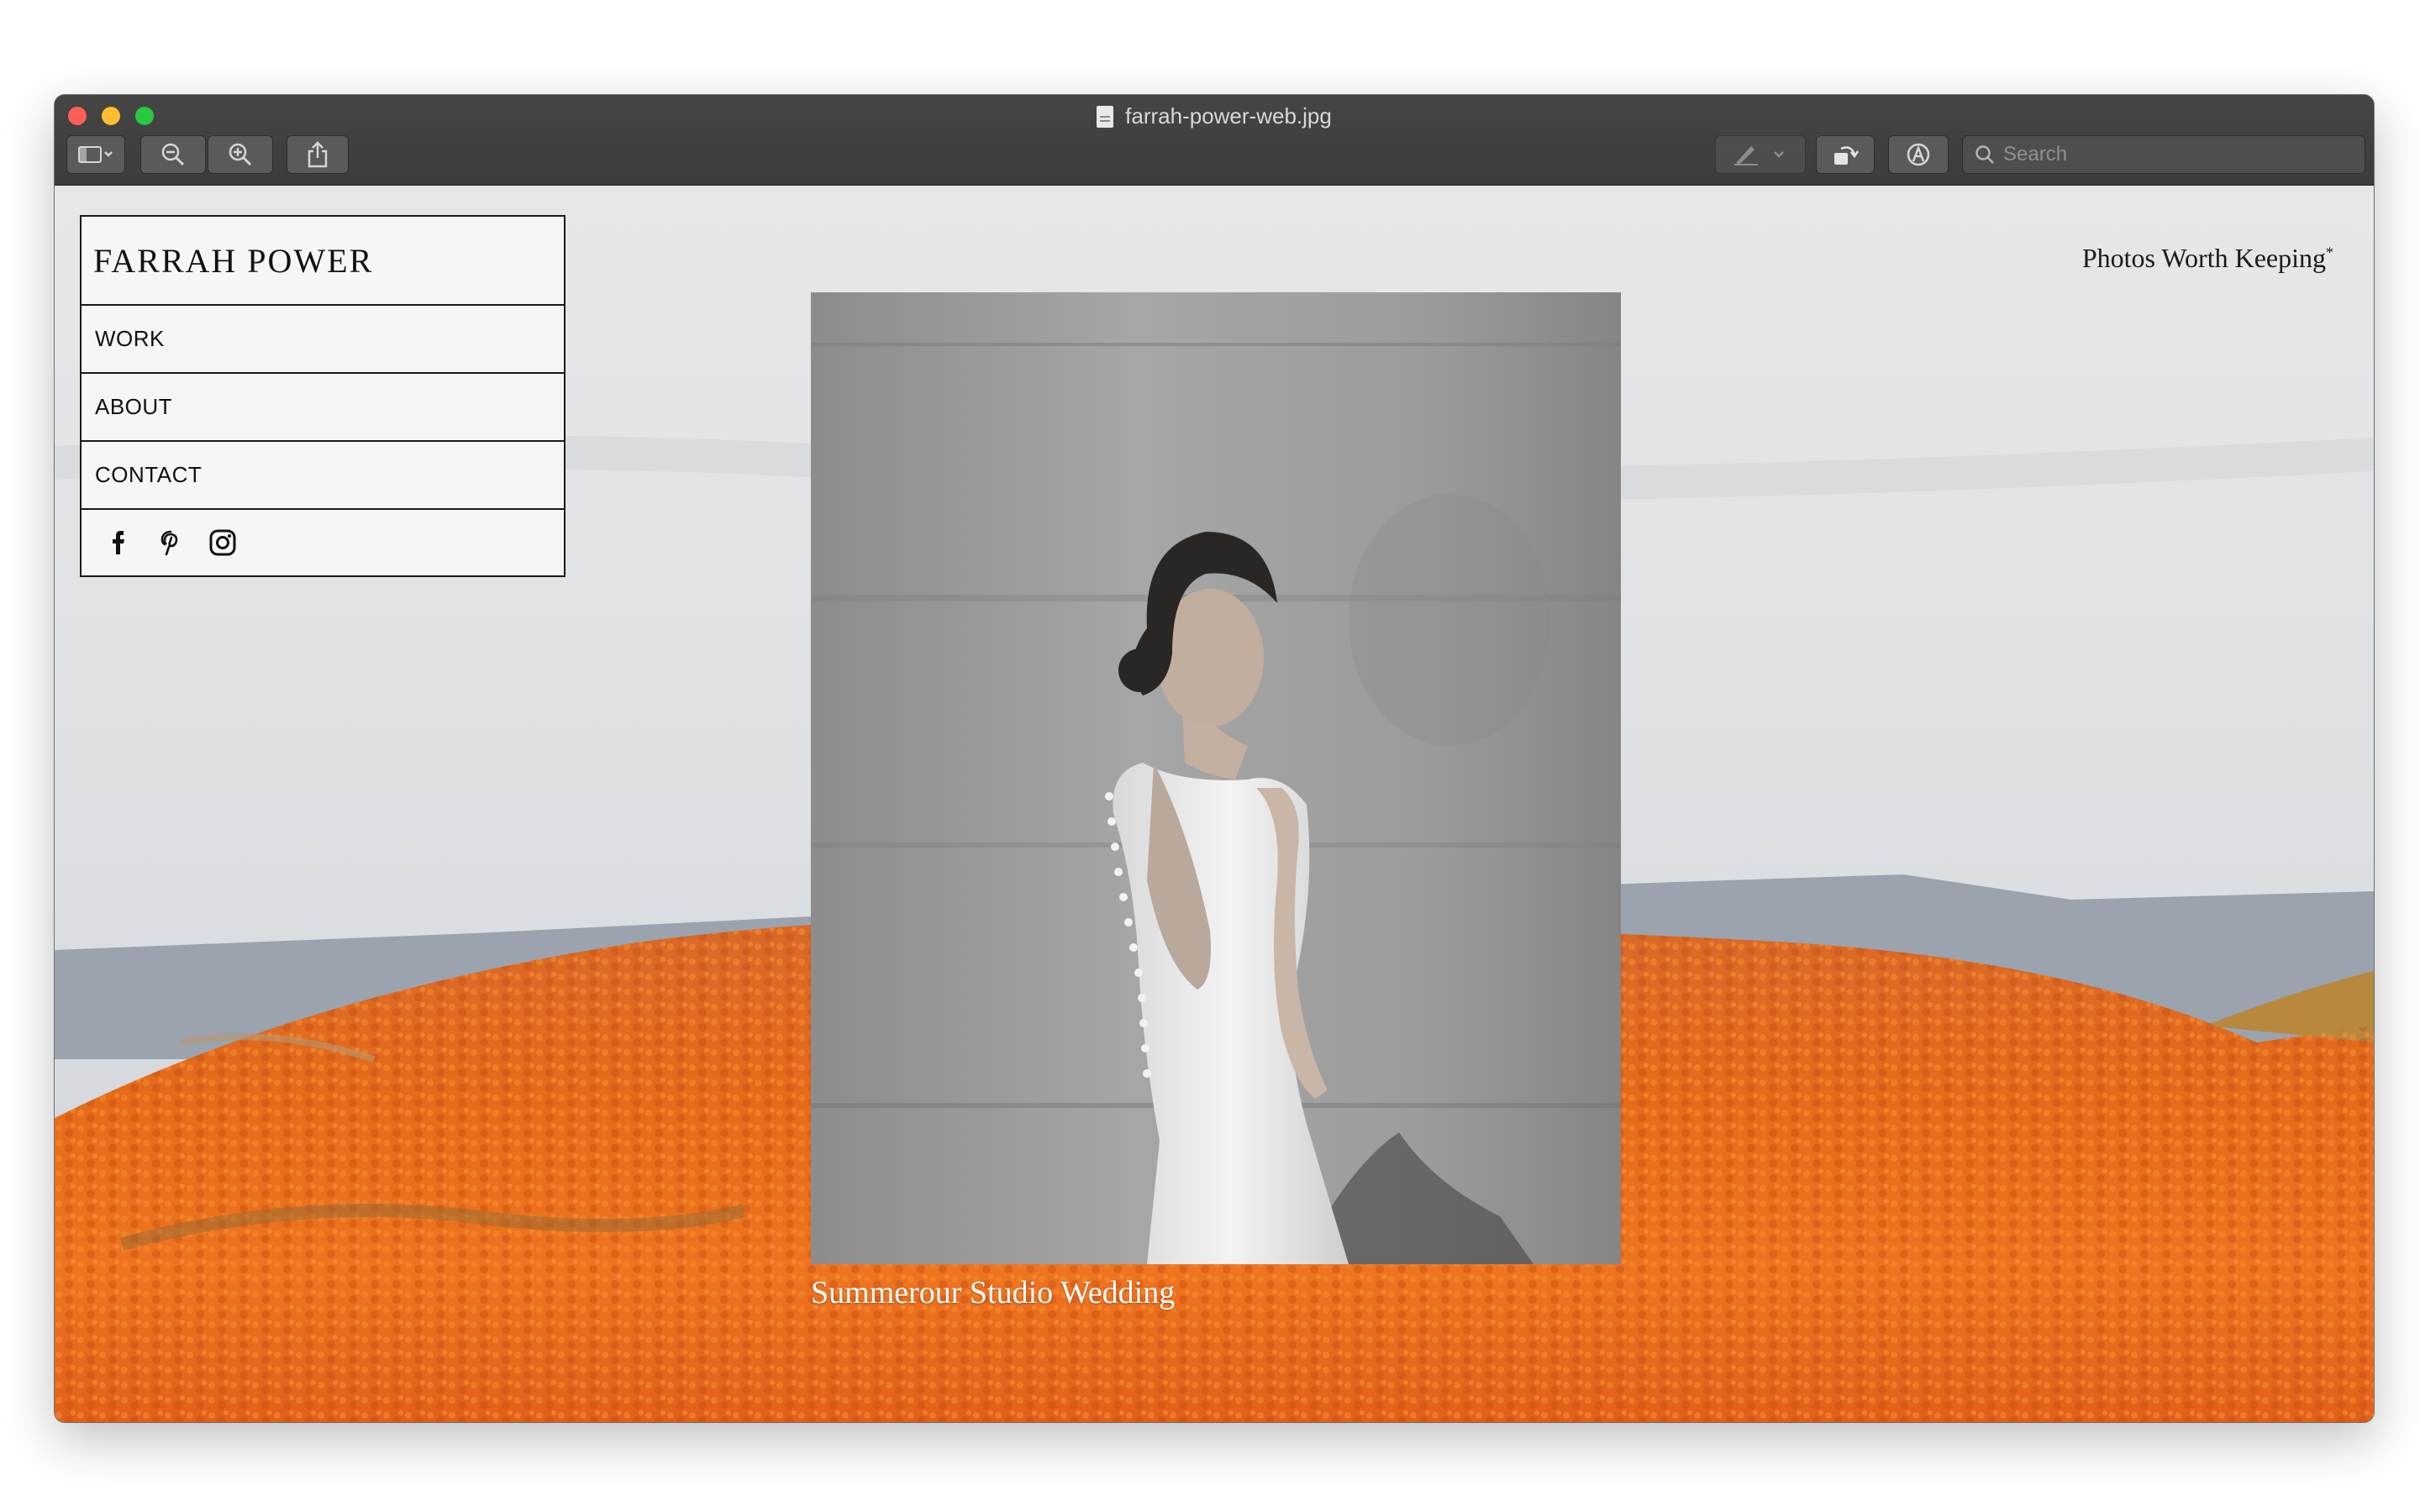  I want to click on zoom-out-button, so click(173, 154).